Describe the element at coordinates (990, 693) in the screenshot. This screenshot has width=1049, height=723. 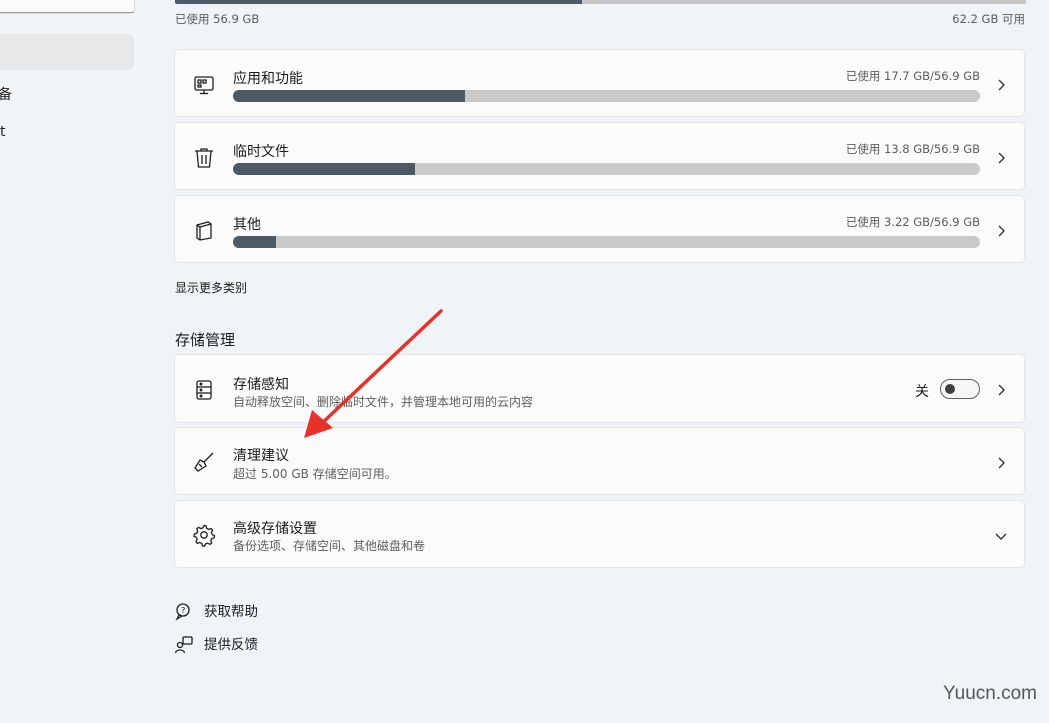
I see `watermark: Yuucn.com` at that location.